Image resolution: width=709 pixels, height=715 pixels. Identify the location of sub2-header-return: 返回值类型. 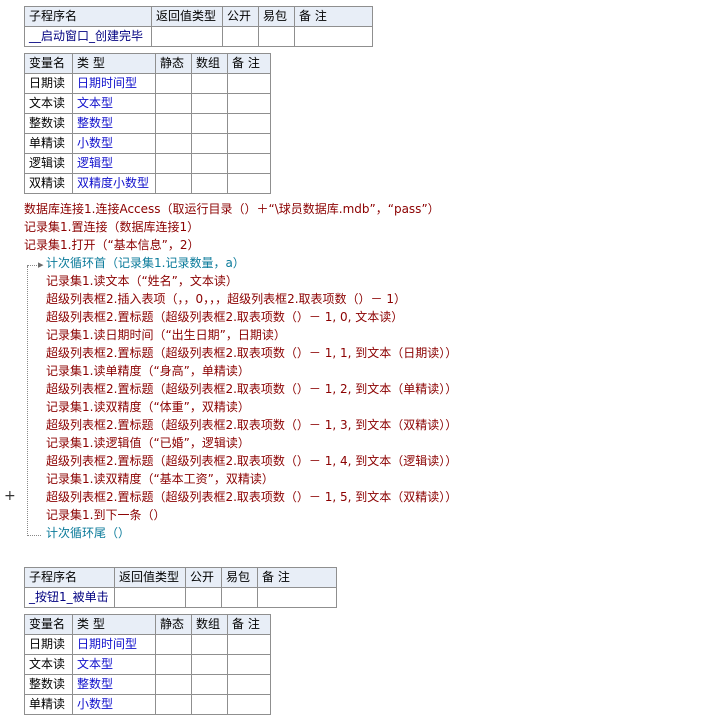
(150, 577).